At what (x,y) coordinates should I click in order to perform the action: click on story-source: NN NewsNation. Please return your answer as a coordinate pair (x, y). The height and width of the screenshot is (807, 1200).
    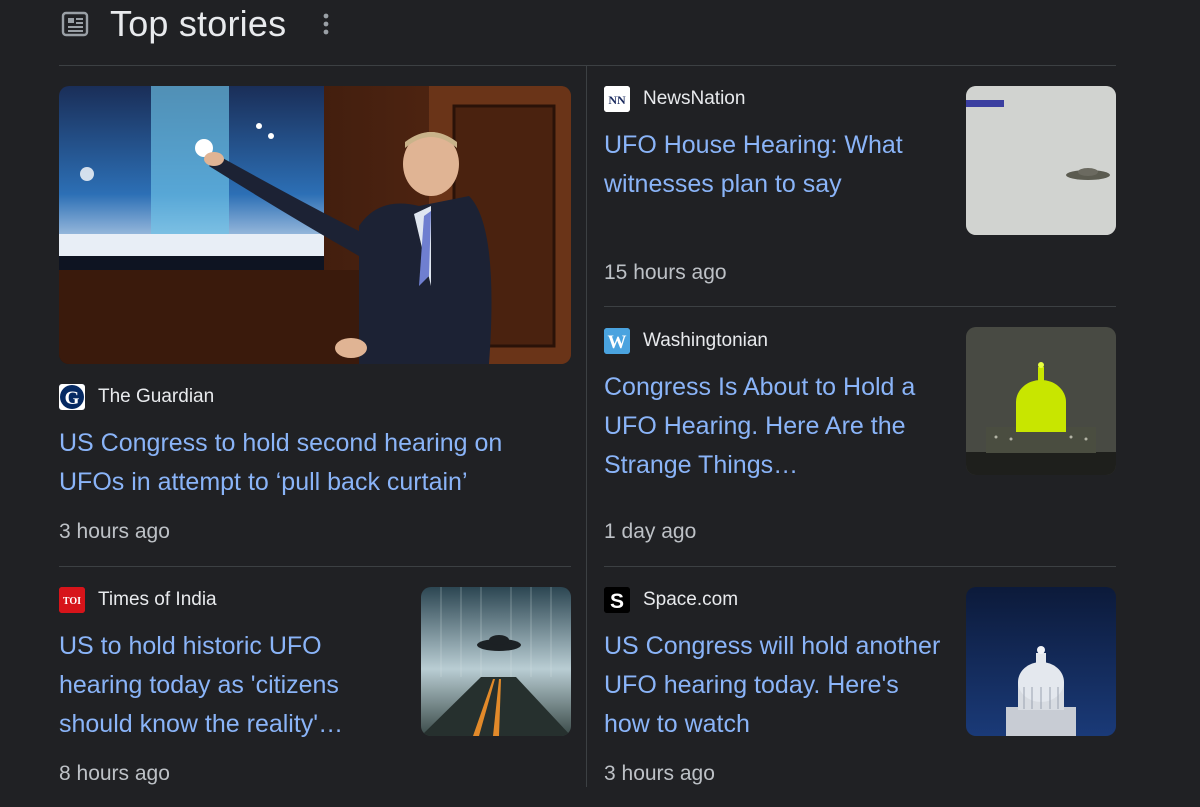
    Looking at the image, I should click on (774, 99).